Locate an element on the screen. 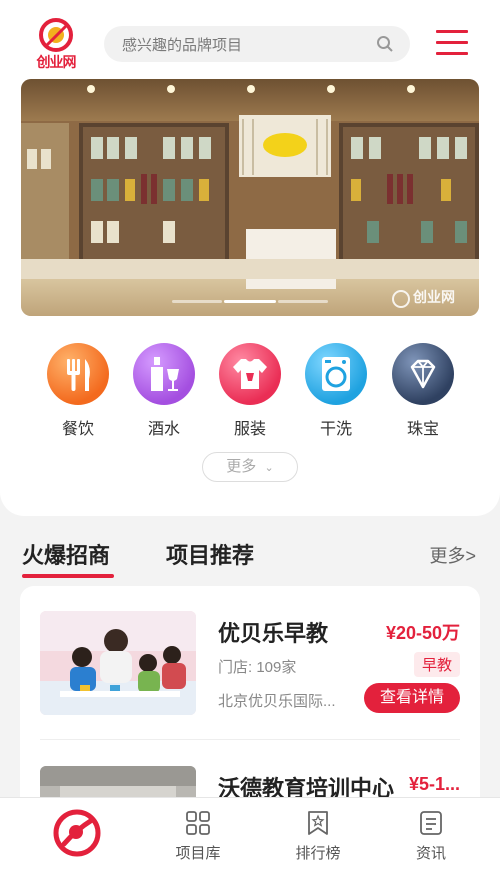  search-icon is located at coordinates (385, 44).